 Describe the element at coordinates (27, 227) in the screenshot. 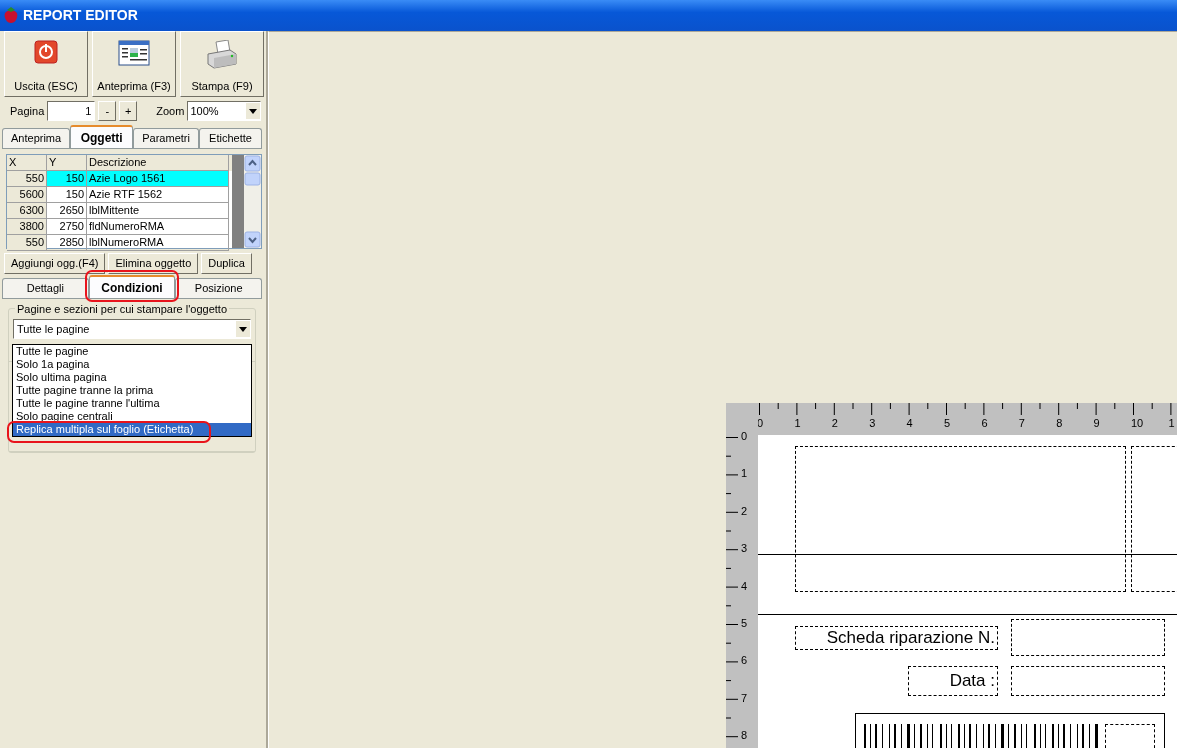

I see `table-cell: 3800` at that location.